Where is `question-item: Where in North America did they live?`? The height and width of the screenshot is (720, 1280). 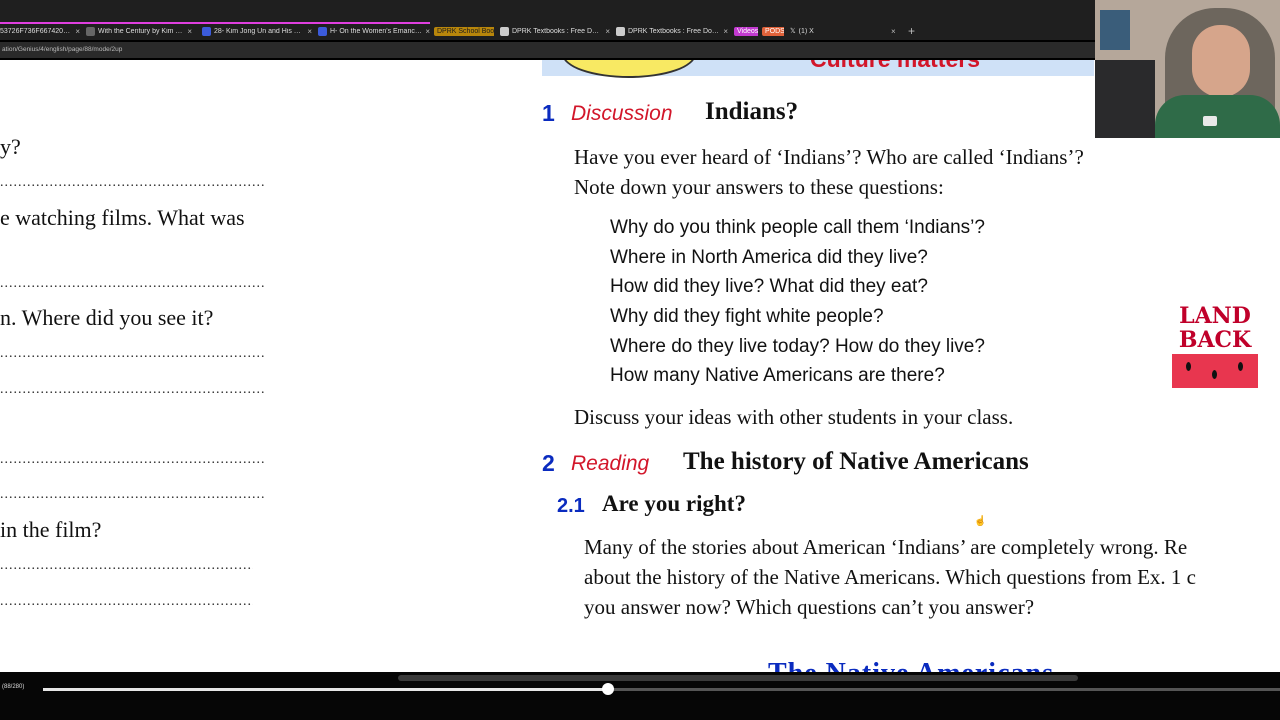
question-item: Where in North America did they live? is located at coordinates (769, 257).